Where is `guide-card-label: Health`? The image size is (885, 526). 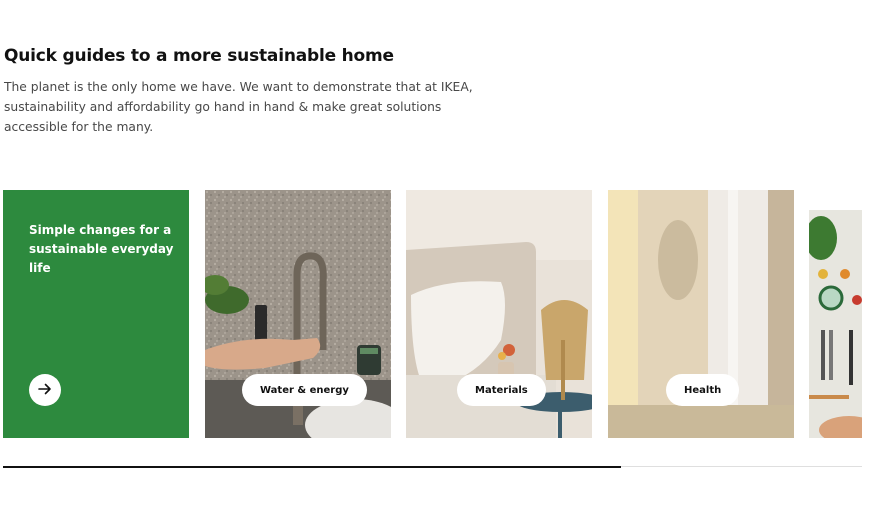
guide-card-label: Health is located at coordinates (703, 390).